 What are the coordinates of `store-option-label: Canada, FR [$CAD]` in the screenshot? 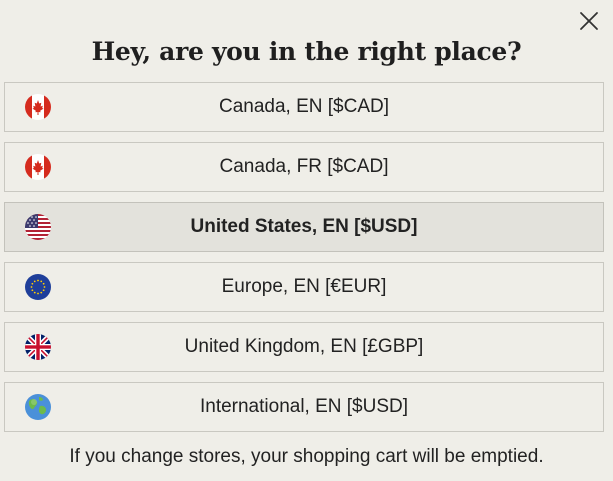 It's located at (304, 166).